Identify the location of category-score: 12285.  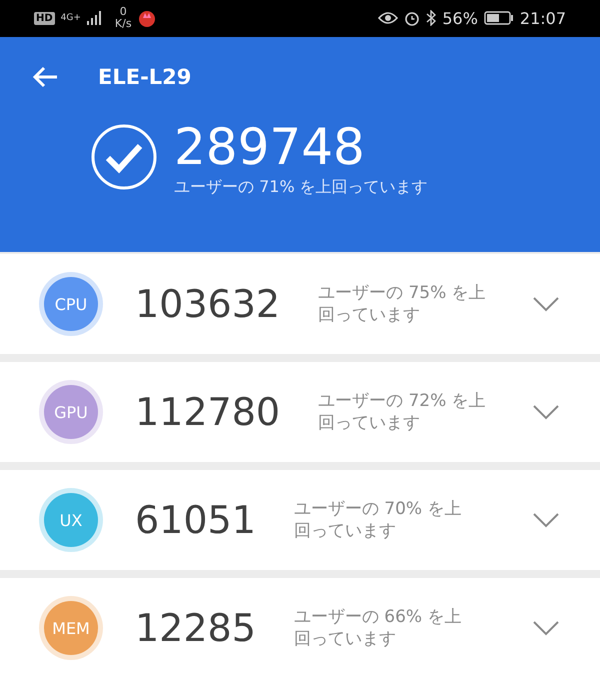
(195, 628).